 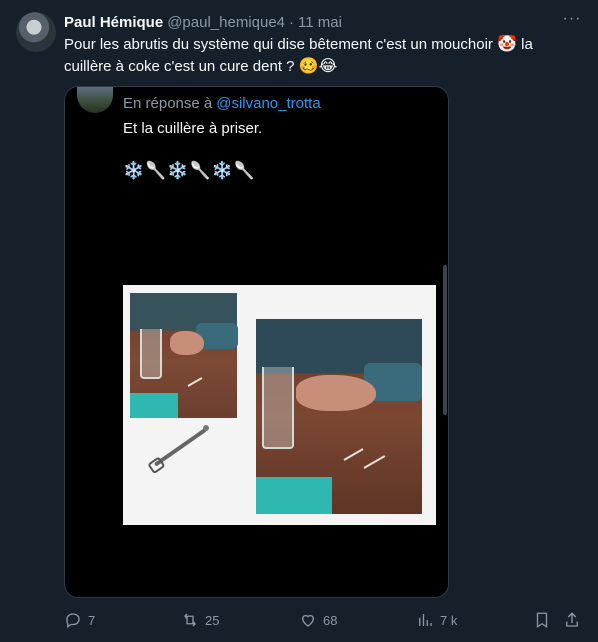 What do you see at coordinates (572, 21) in the screenshot?
I see `more-icon: ···` at bounding box center [572, 21].